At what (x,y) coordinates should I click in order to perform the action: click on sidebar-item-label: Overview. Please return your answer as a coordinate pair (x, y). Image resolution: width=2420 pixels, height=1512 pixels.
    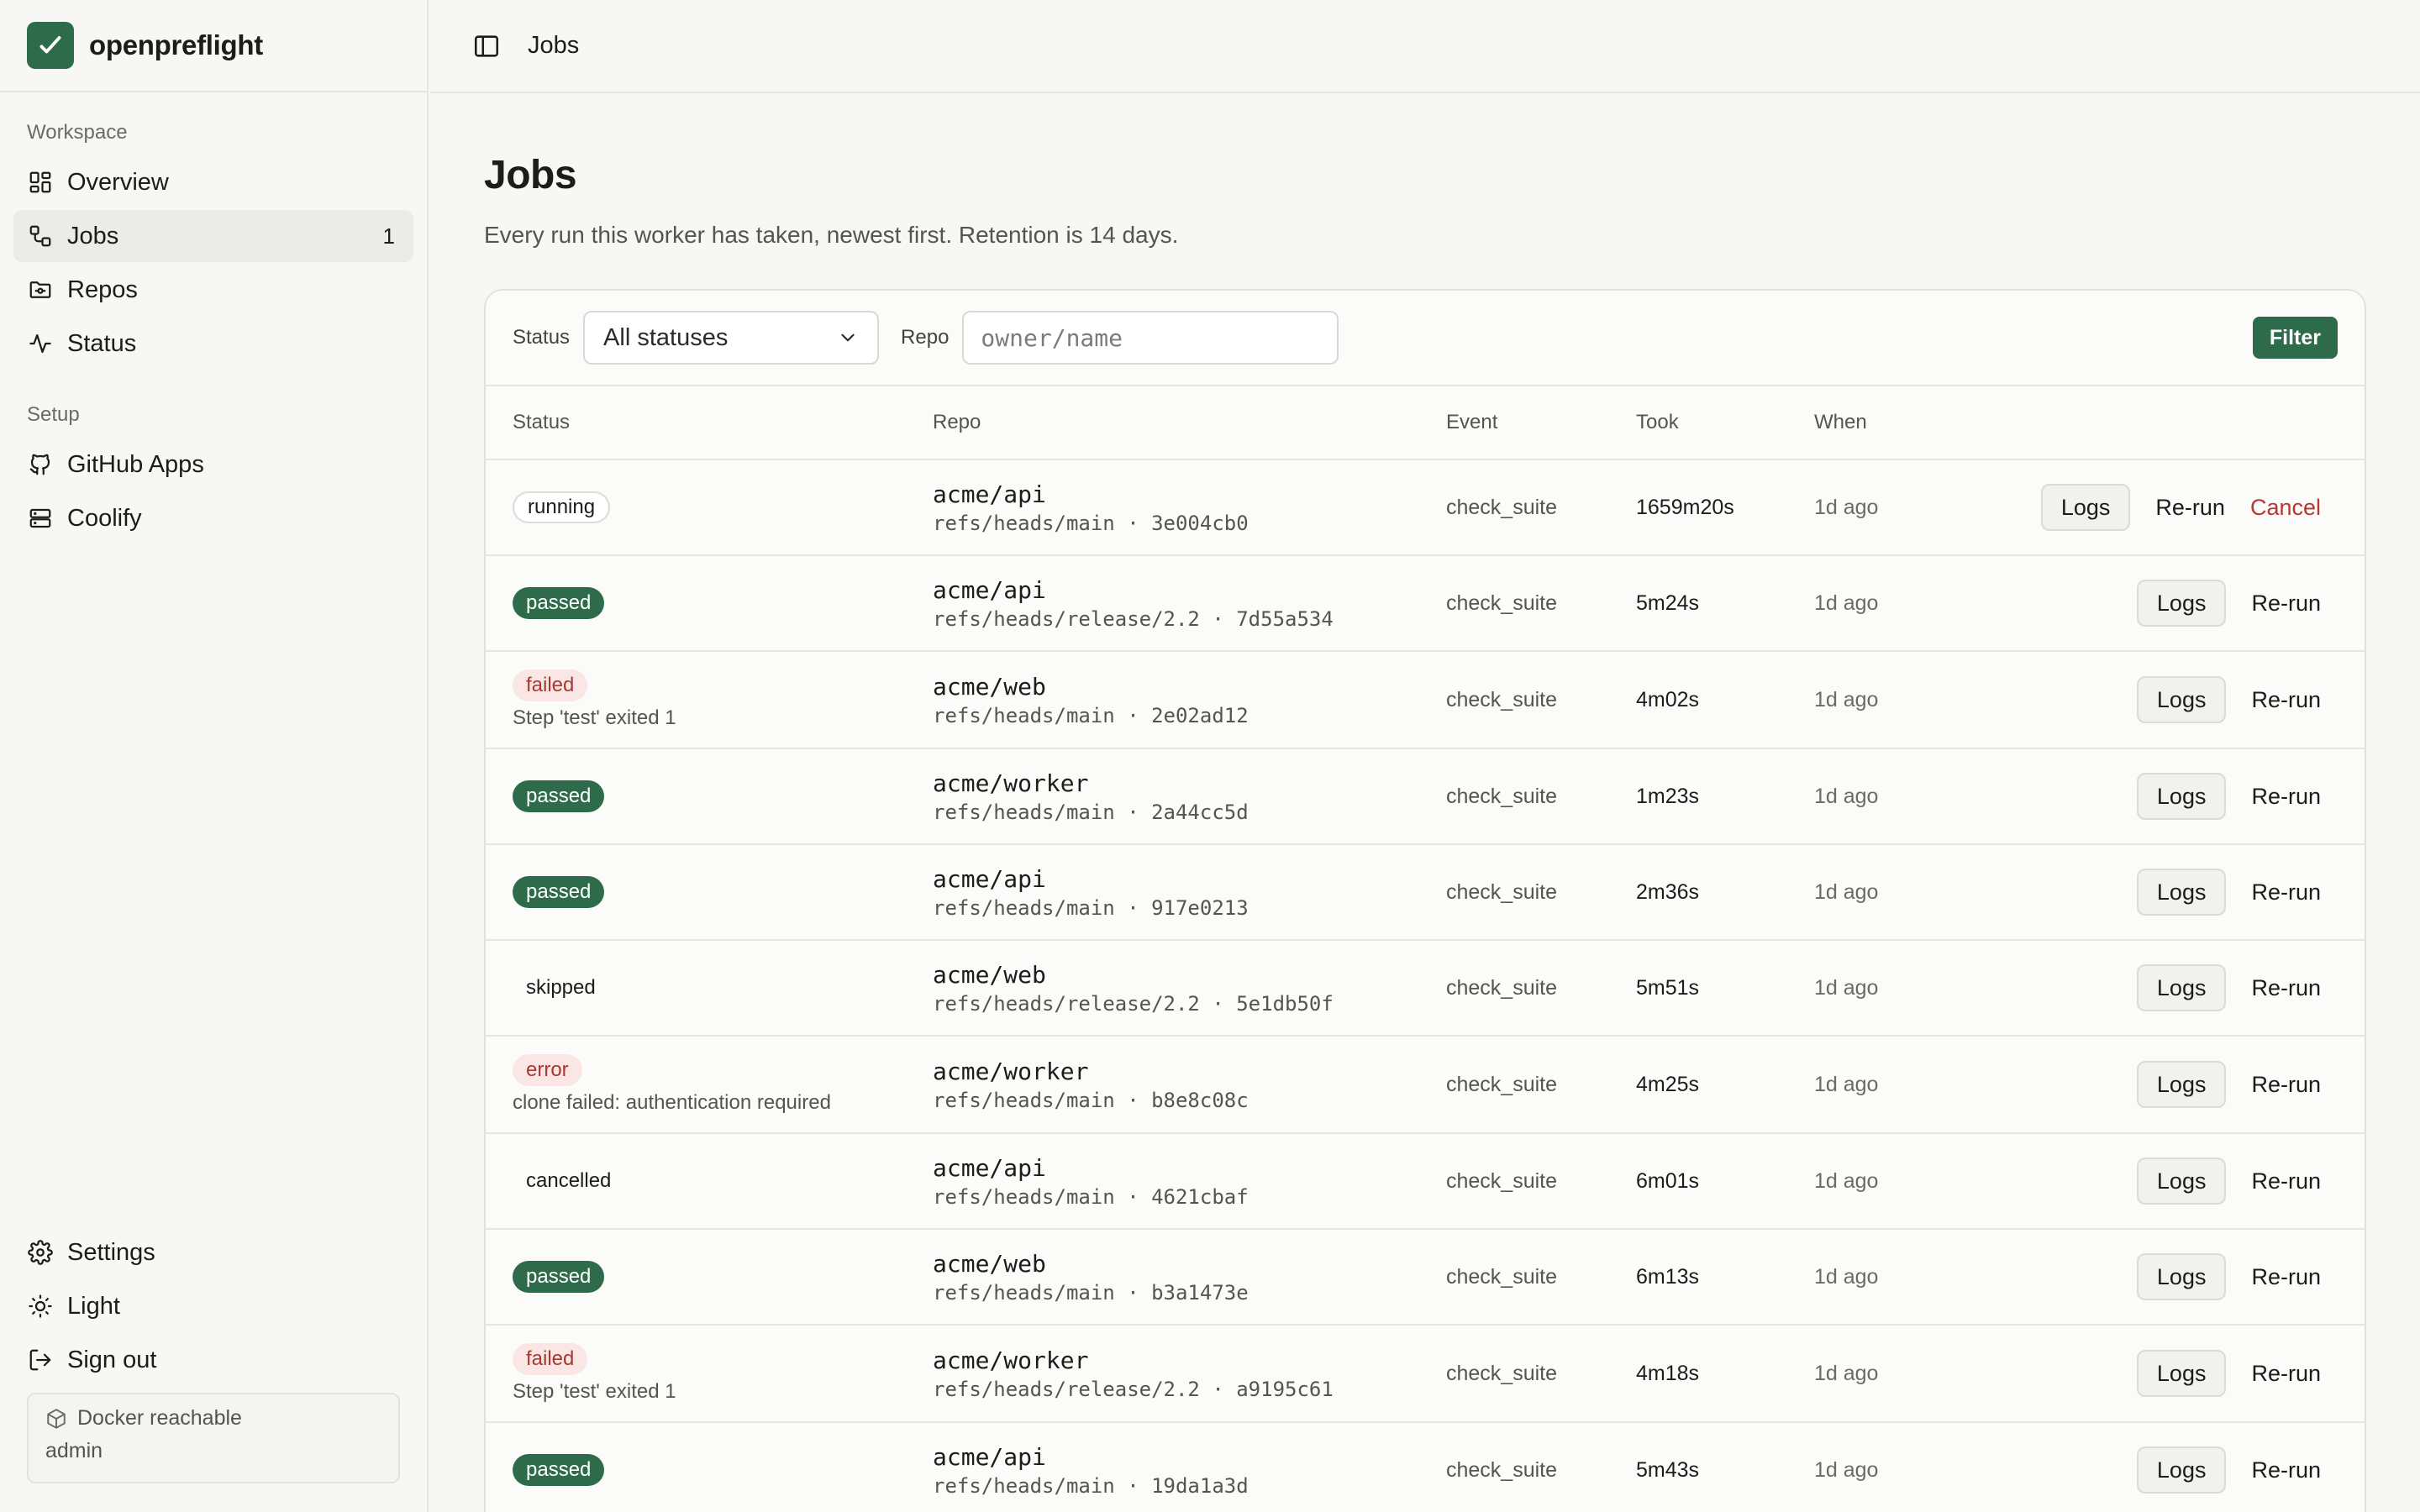
    Looking at the image, I should click on (118, 182).